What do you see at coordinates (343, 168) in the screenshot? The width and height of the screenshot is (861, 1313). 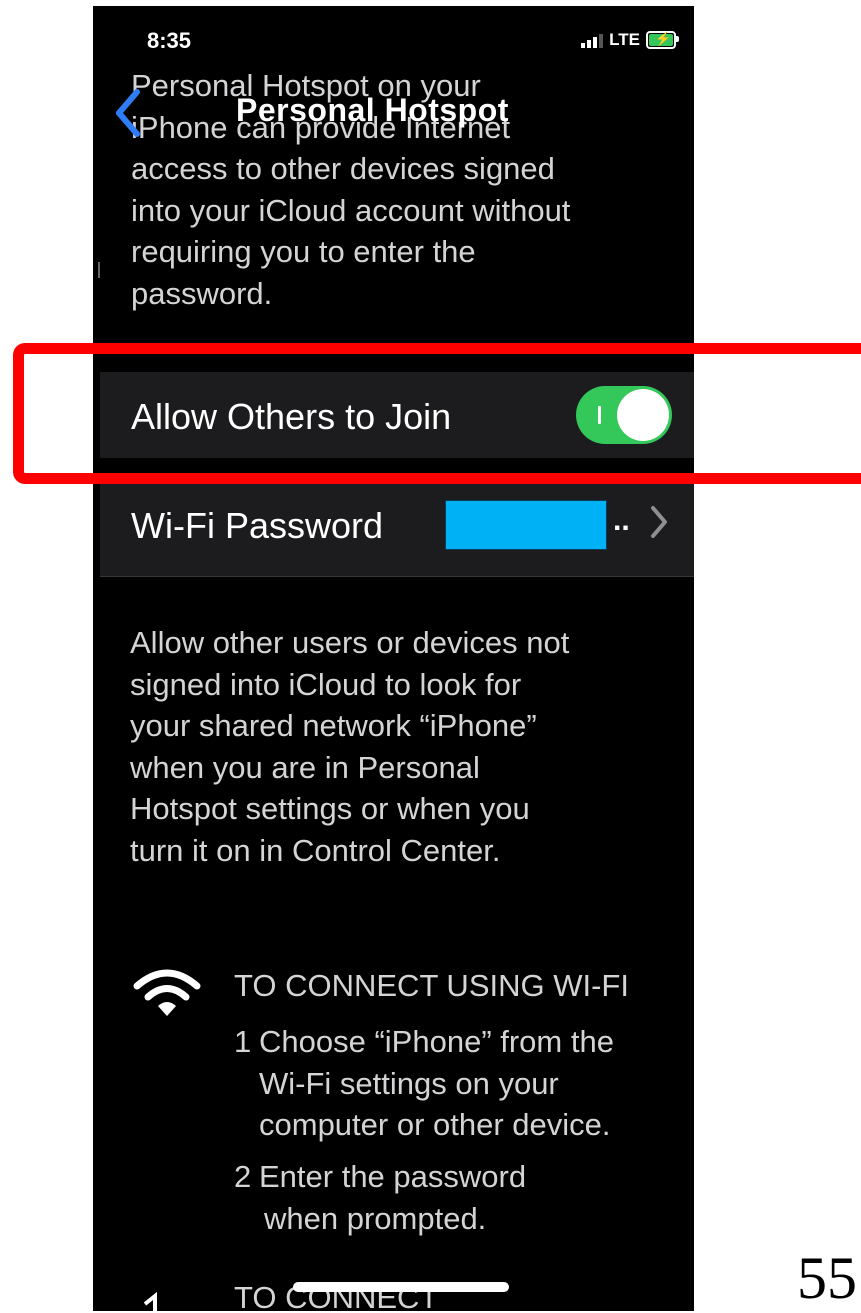 I see `intro-line: access to other devices signed` at bounding box center [343, 168].